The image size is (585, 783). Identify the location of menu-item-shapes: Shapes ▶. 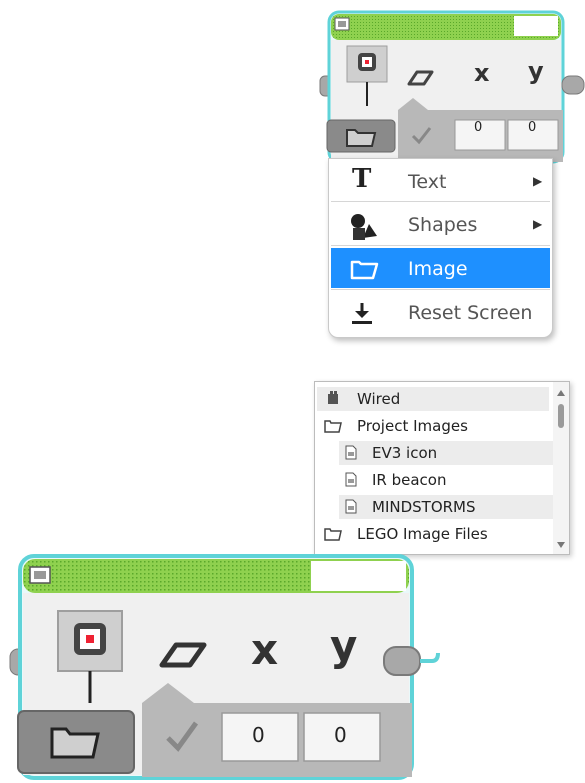
(440, 224).